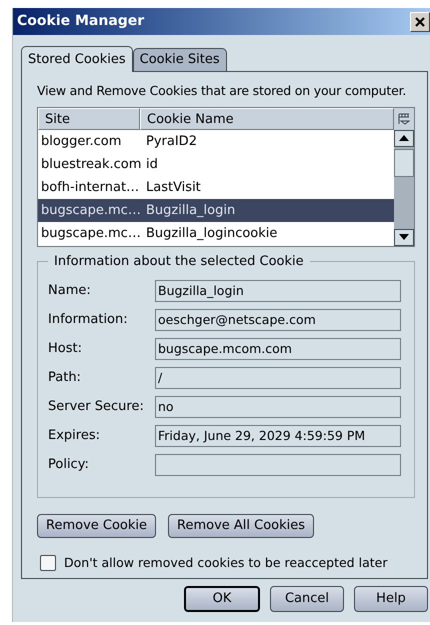  Describe the element at coordinates (222, 91) in the screenshot. I see `description-text: View and Remove Cookies that are stored on your computer.` at that location.